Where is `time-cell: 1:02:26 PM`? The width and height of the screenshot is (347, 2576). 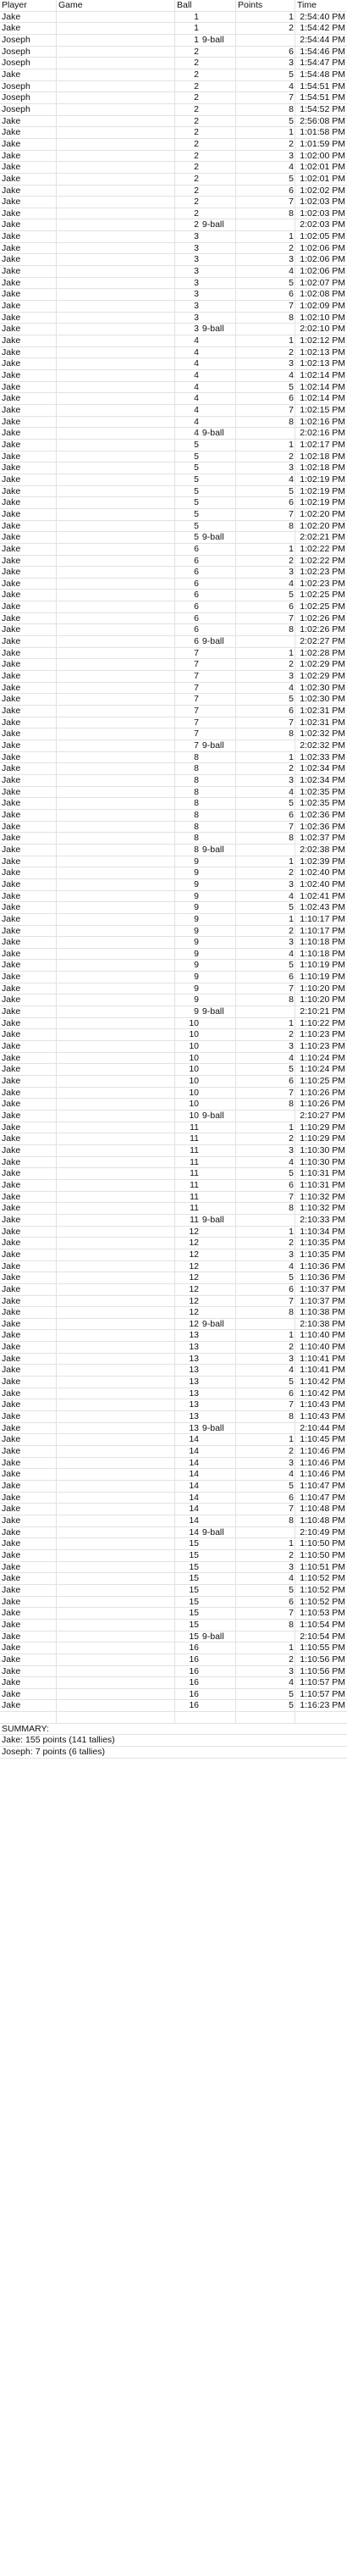 time-cell: 1:02:26 PM is located at coordinates (321, 629).